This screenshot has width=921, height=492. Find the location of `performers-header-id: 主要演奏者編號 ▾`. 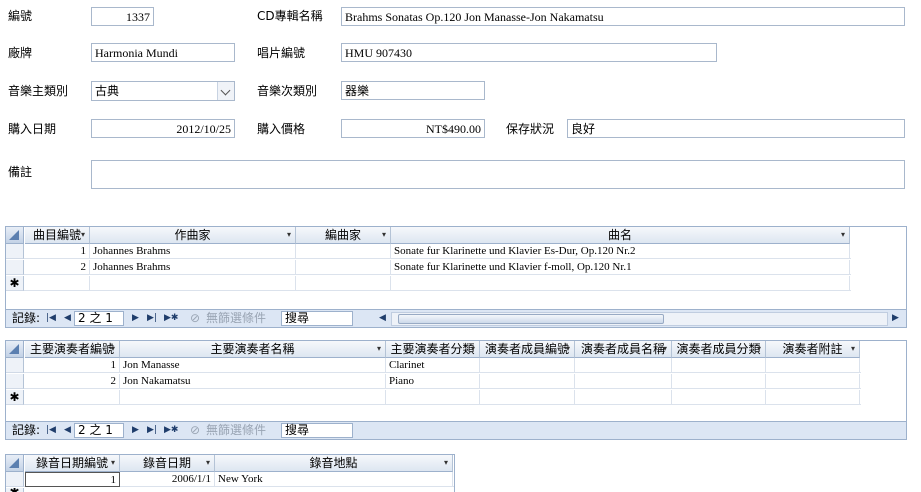

performers-header-id: 主要演奏者編號 ▾ is located at coordinates (72, 349).